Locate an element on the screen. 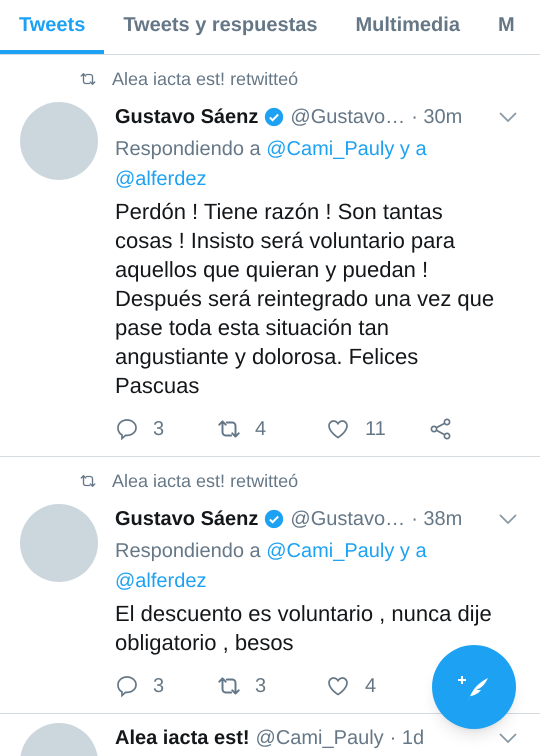  profile-tab: Tweets y respuestas is located at coordinates (220, 27).